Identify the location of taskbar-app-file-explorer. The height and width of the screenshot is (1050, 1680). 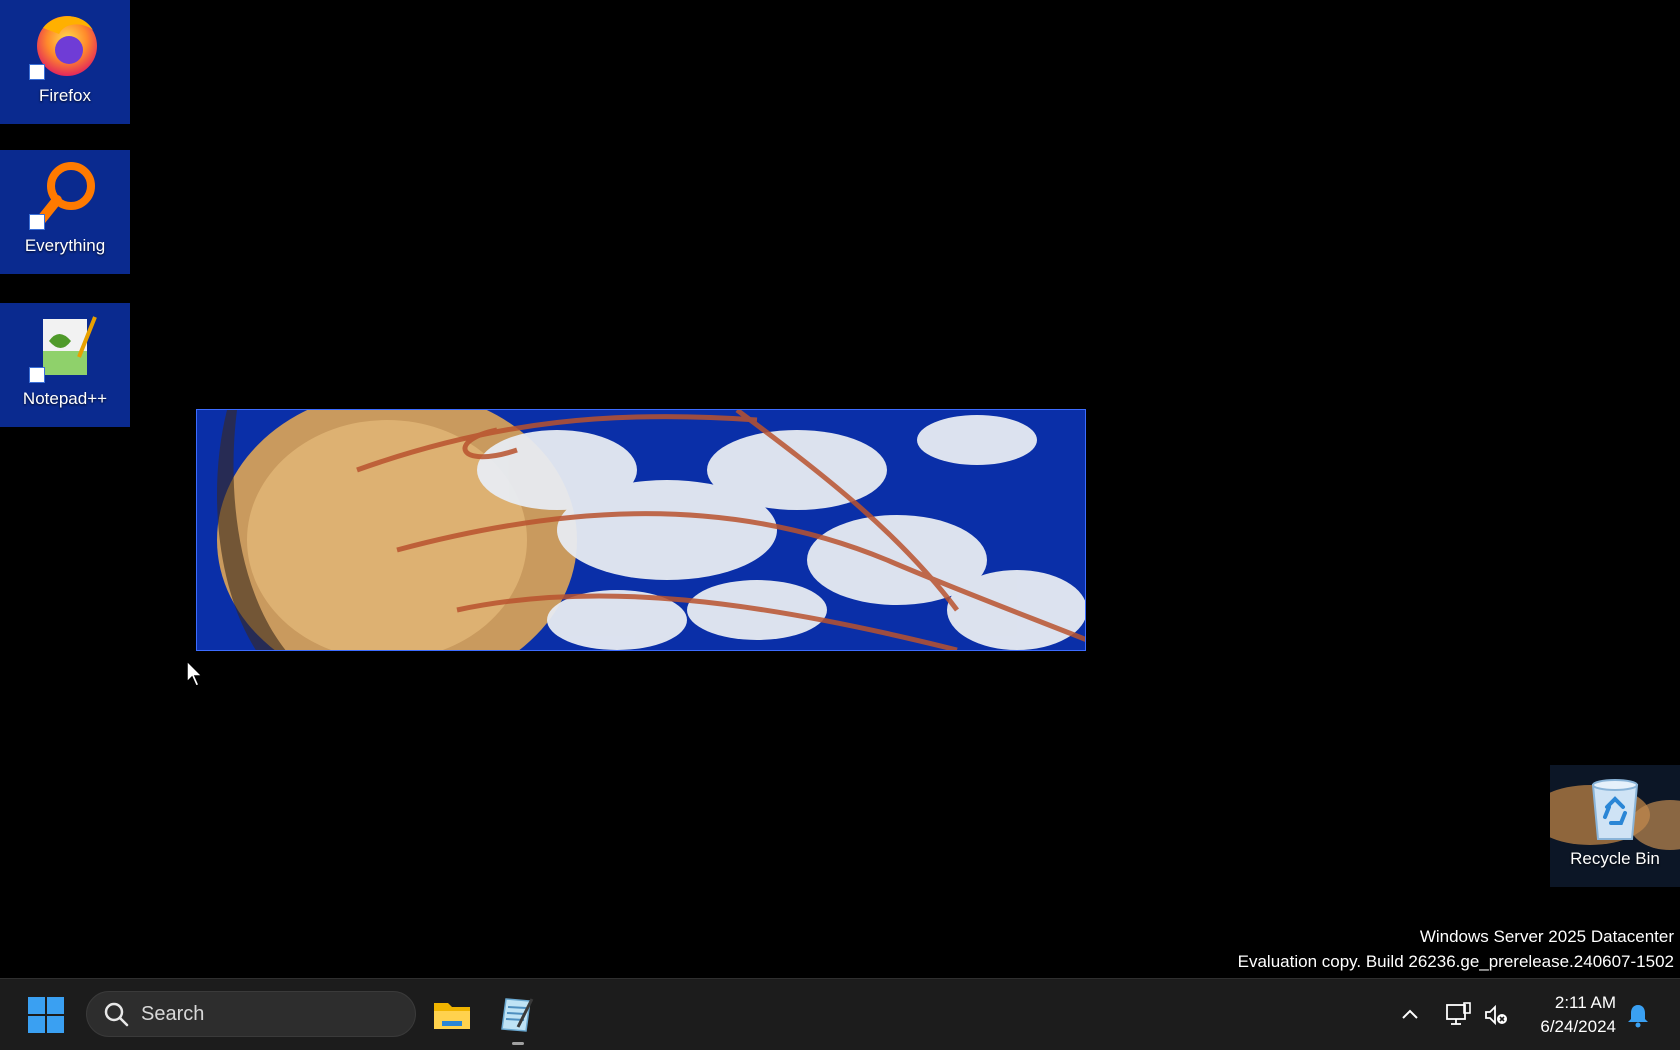
(452, 1015).